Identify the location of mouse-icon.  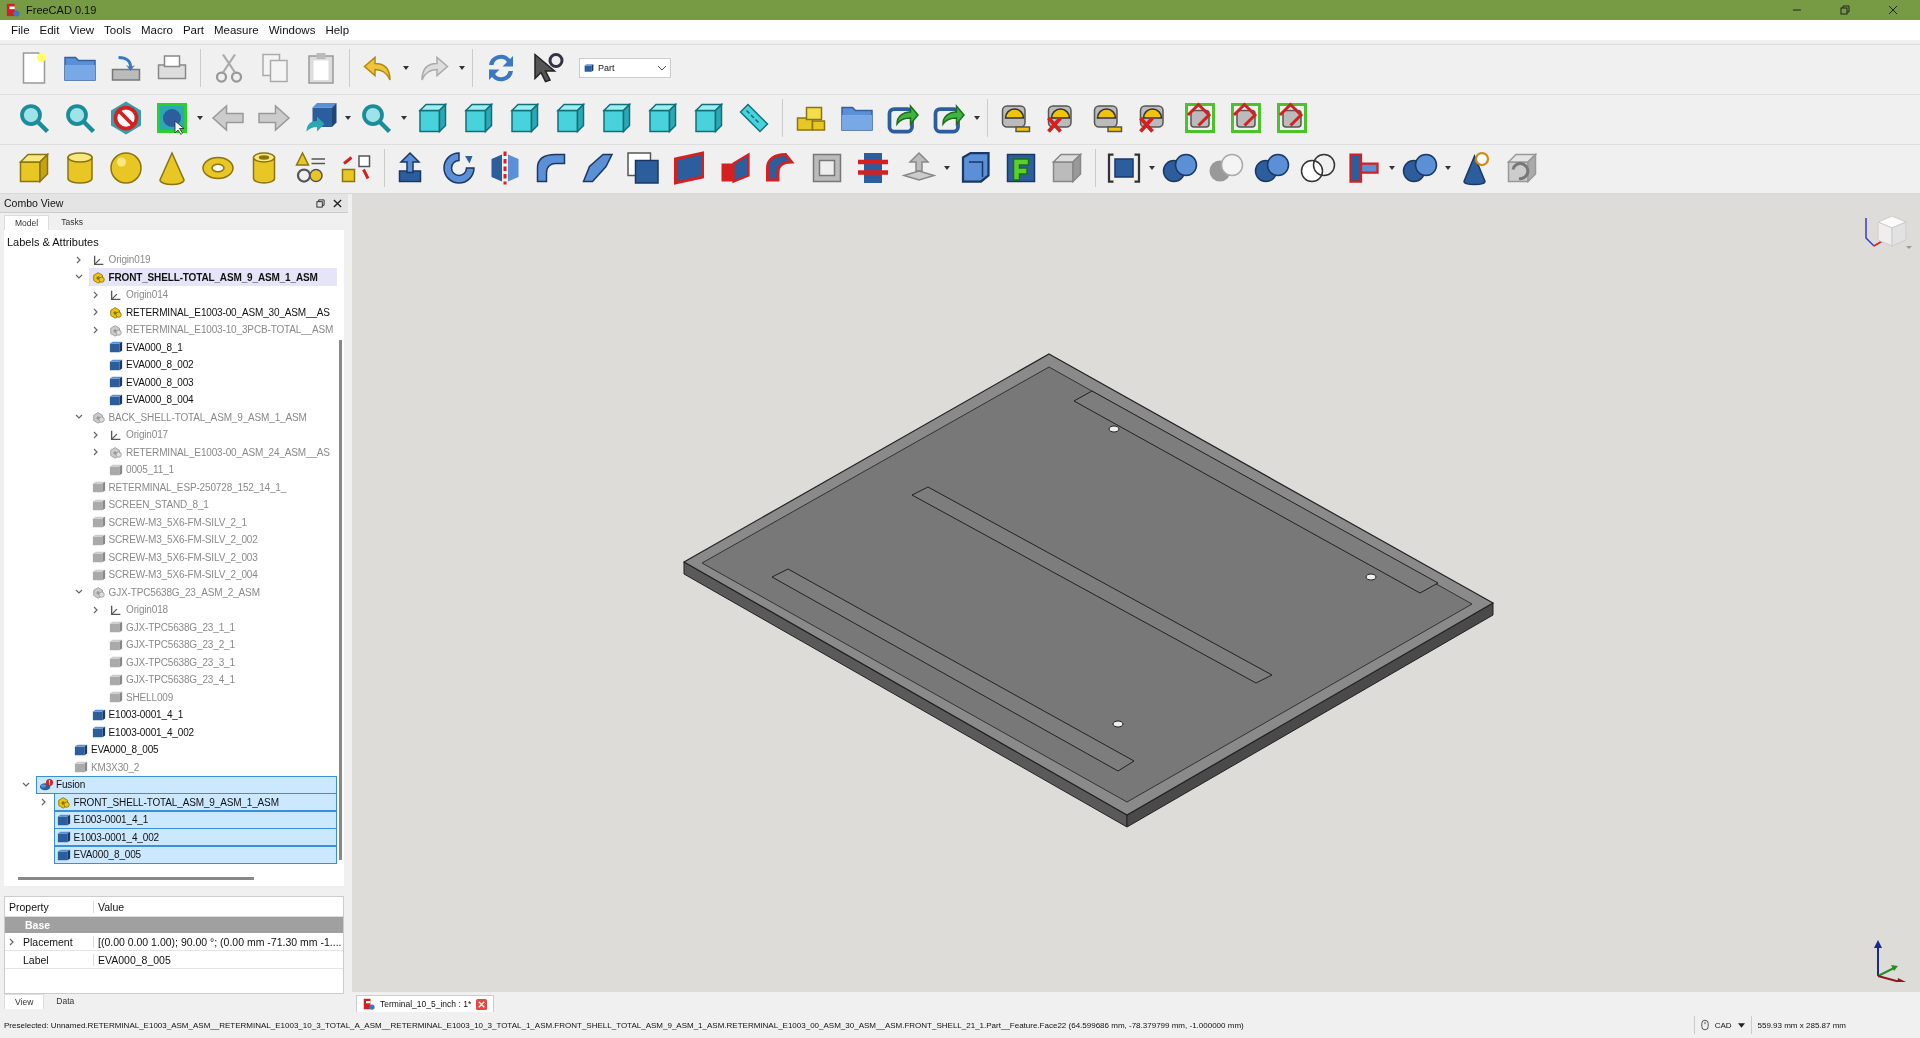
(1704, 1025).